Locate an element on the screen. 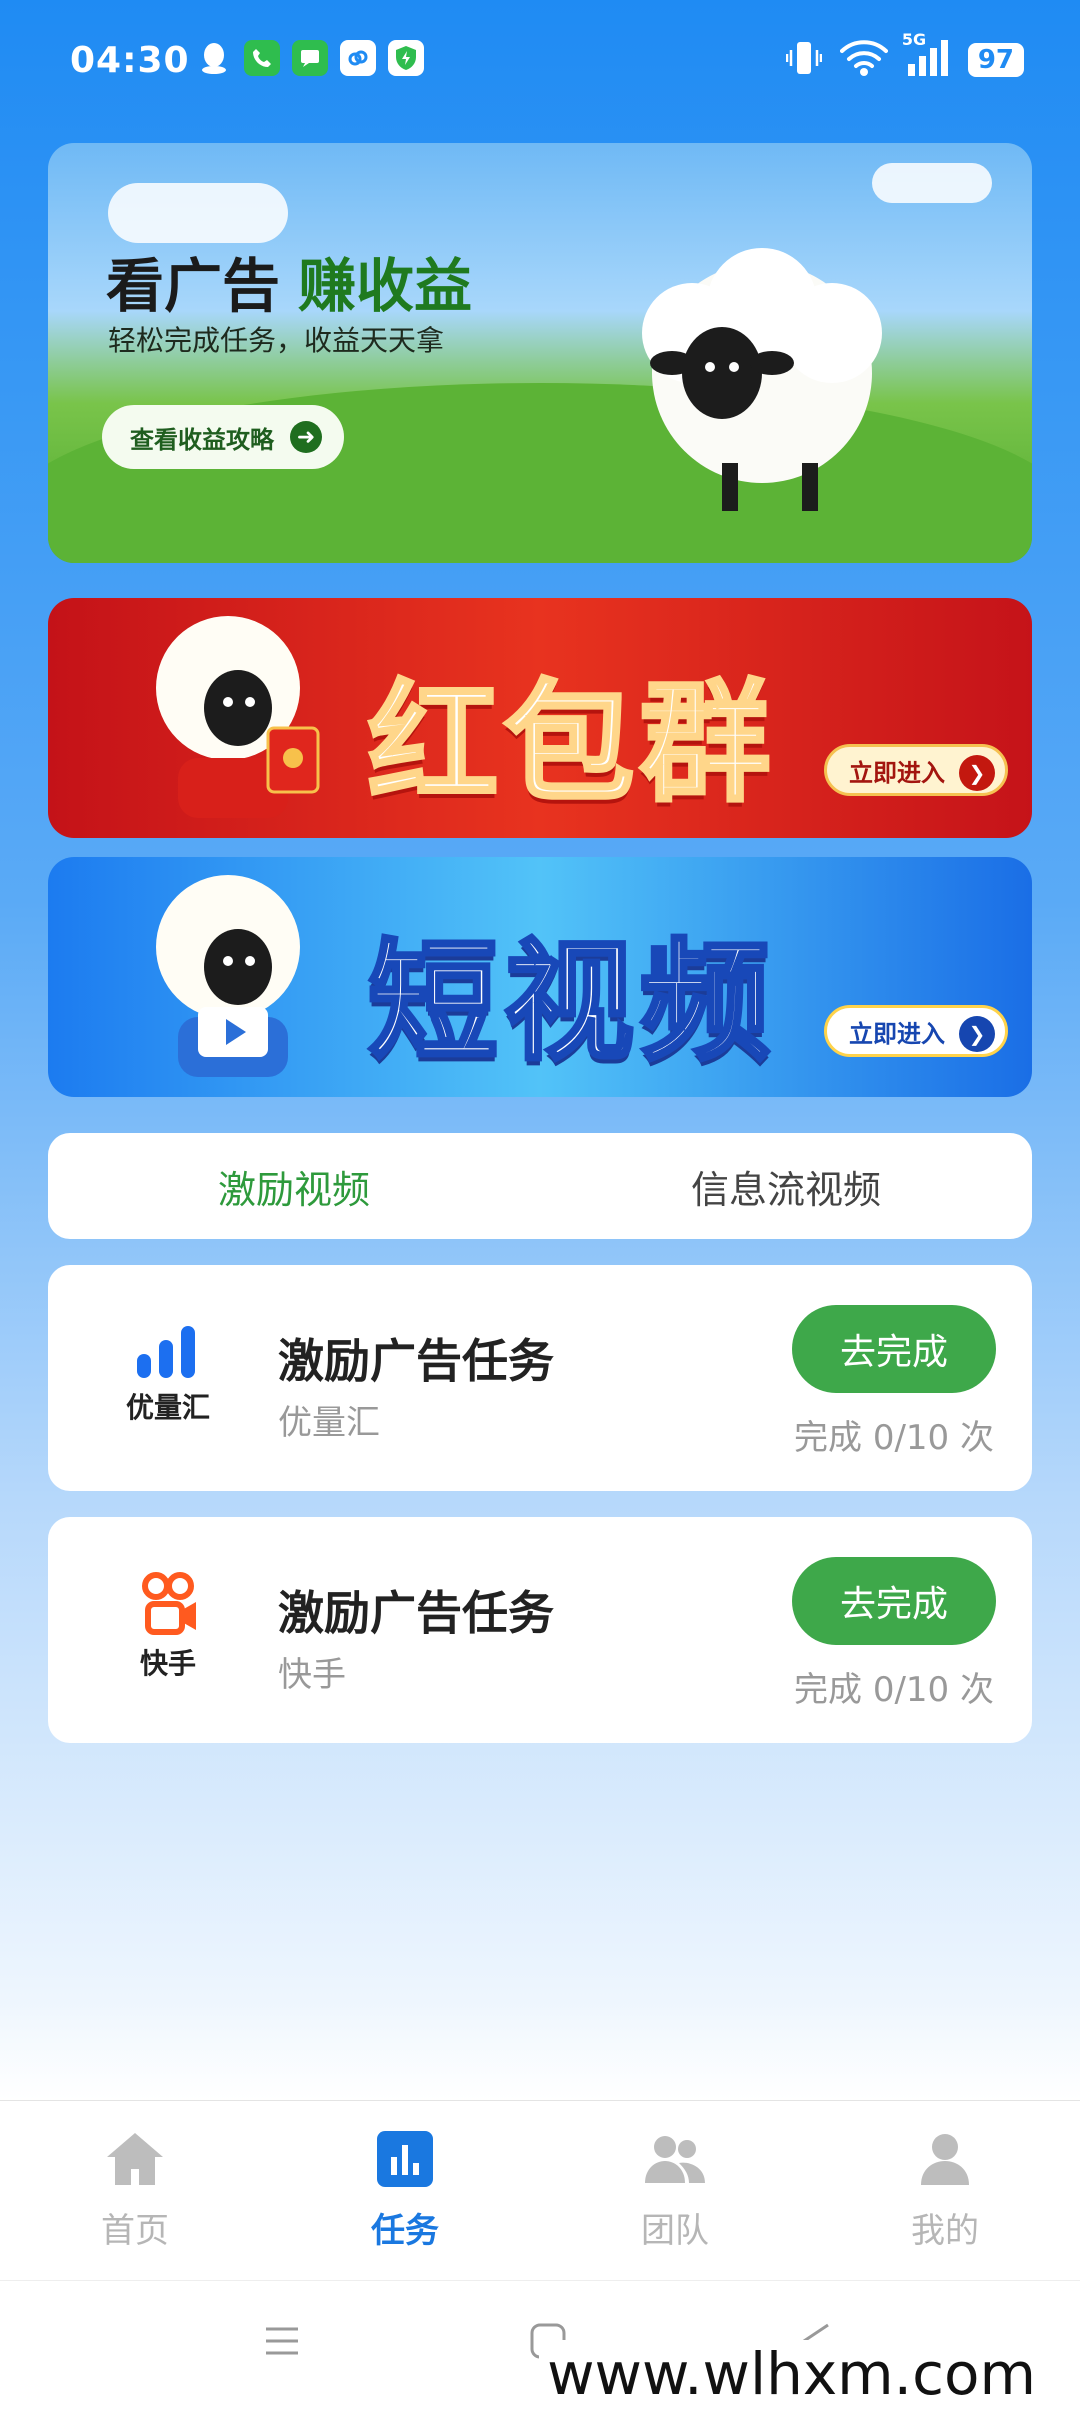  qq-icon is located at coordinates (214, 58).